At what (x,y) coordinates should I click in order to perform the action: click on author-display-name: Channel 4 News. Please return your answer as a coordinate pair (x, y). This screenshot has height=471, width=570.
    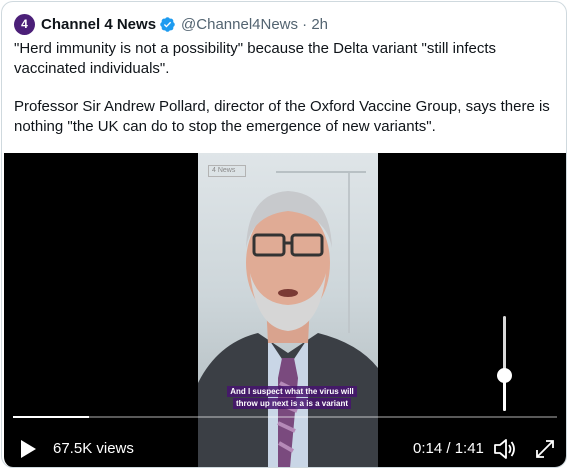
    Looking at the image, I should click on (98, 24).